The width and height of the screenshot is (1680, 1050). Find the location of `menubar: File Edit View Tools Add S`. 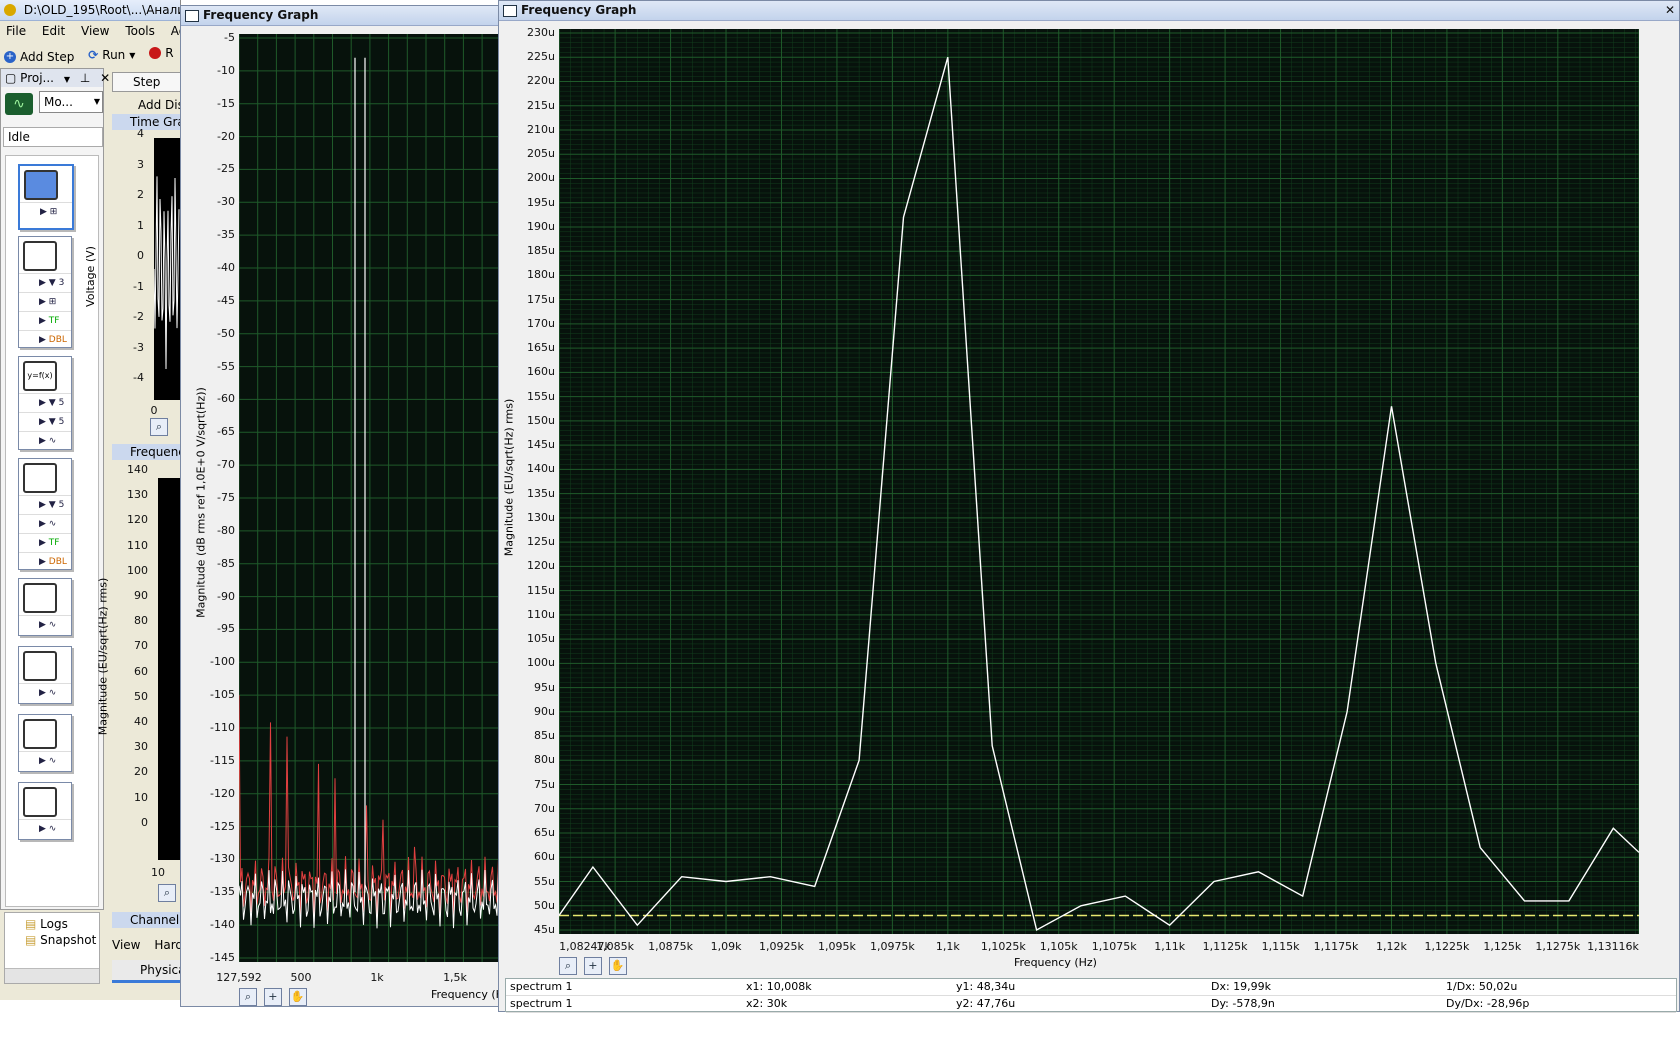

menubar: File Edit View Tools Add S is located at coordinates (93, 31).